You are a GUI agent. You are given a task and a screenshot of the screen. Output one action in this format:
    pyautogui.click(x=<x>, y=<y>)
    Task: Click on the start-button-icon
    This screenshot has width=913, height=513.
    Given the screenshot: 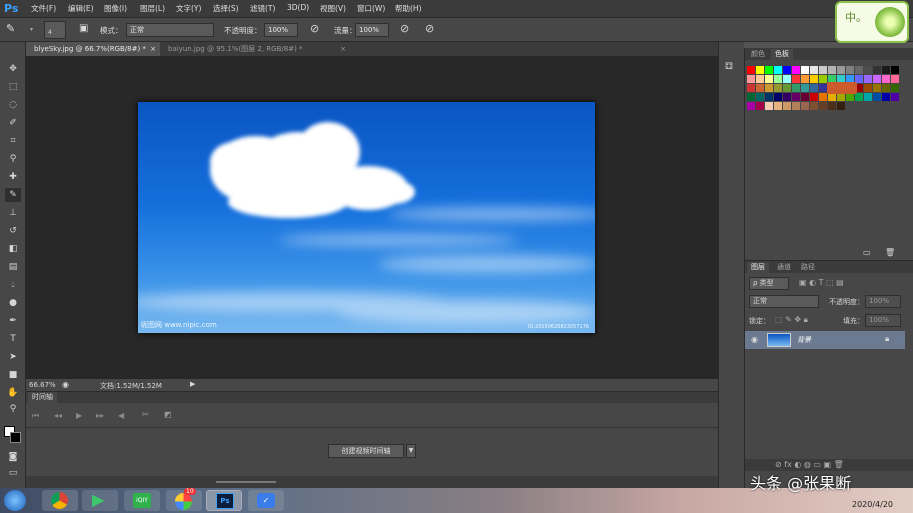 What is the action you would take?
    pyautogui.click(x=15, y=500)
    